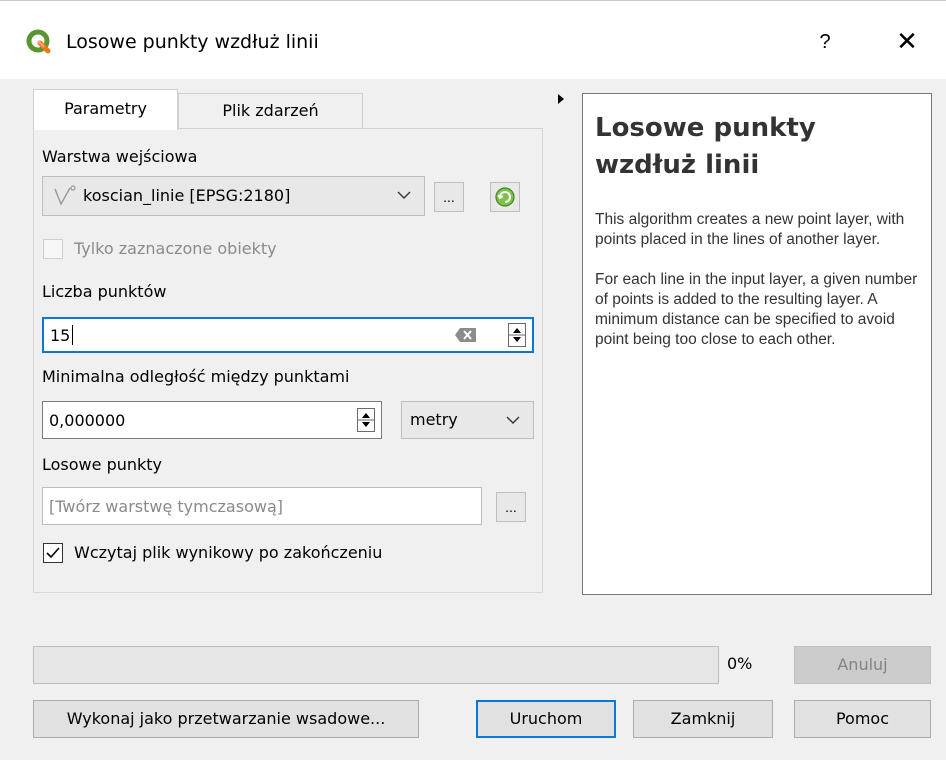 The image size is (946, 760). I want to click on point-count-label: Liczba punktów, so click(104, 291).